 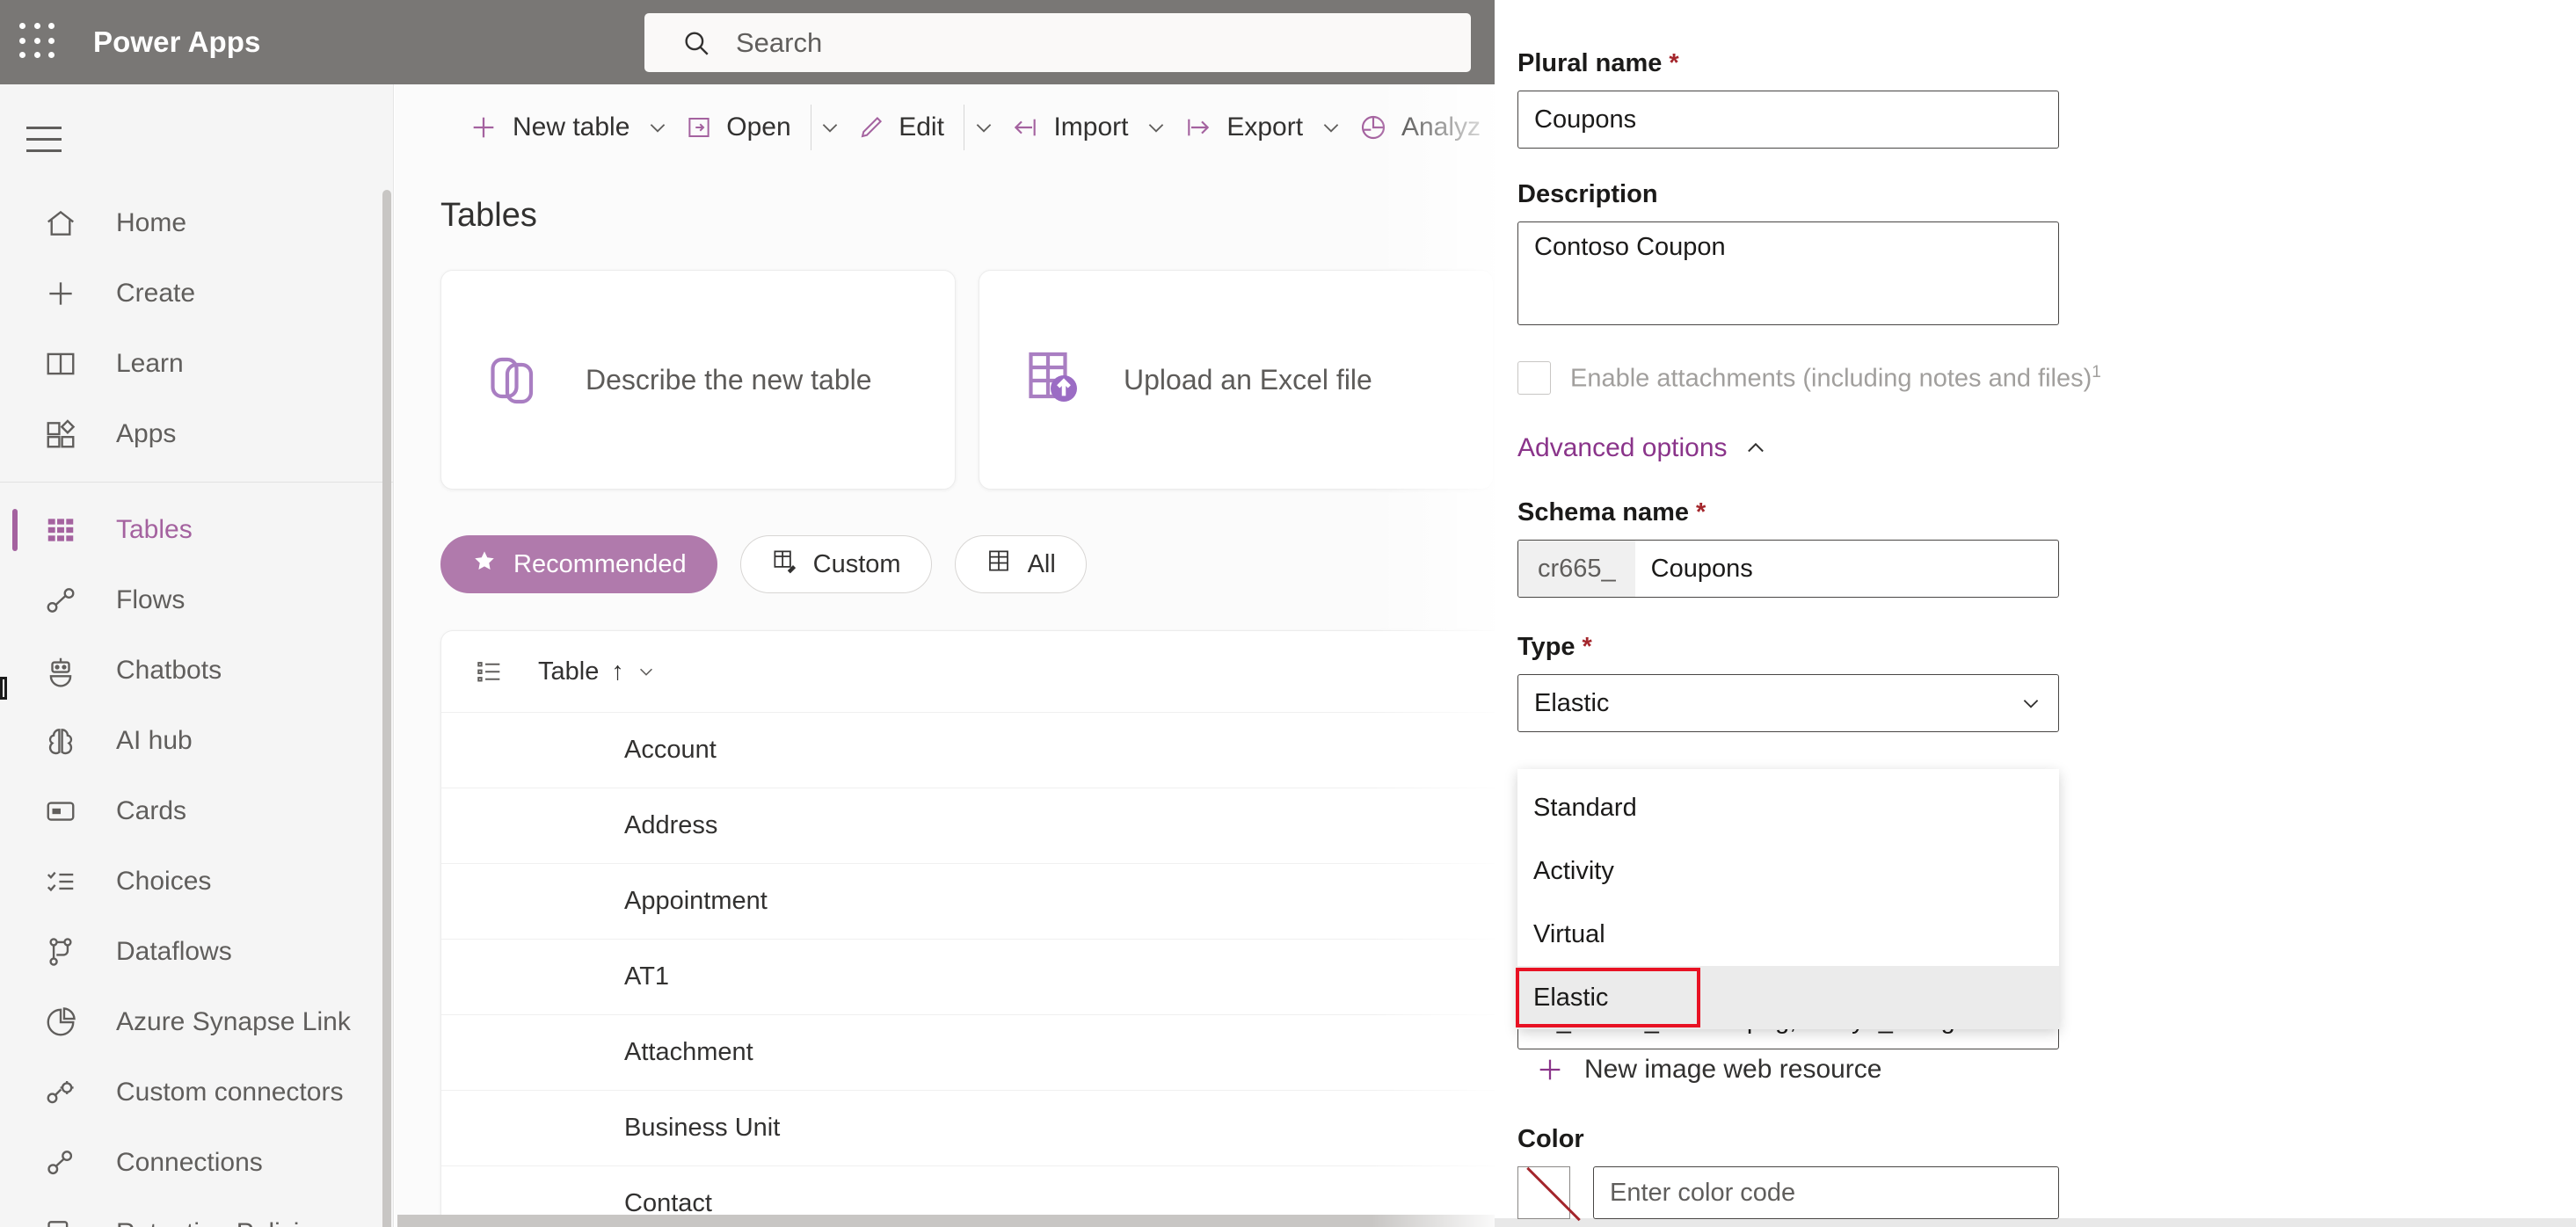 What do you see at coordinates (60, 434) in the screenshot?
I see `apps-icon` at bounding box center [60, 434].